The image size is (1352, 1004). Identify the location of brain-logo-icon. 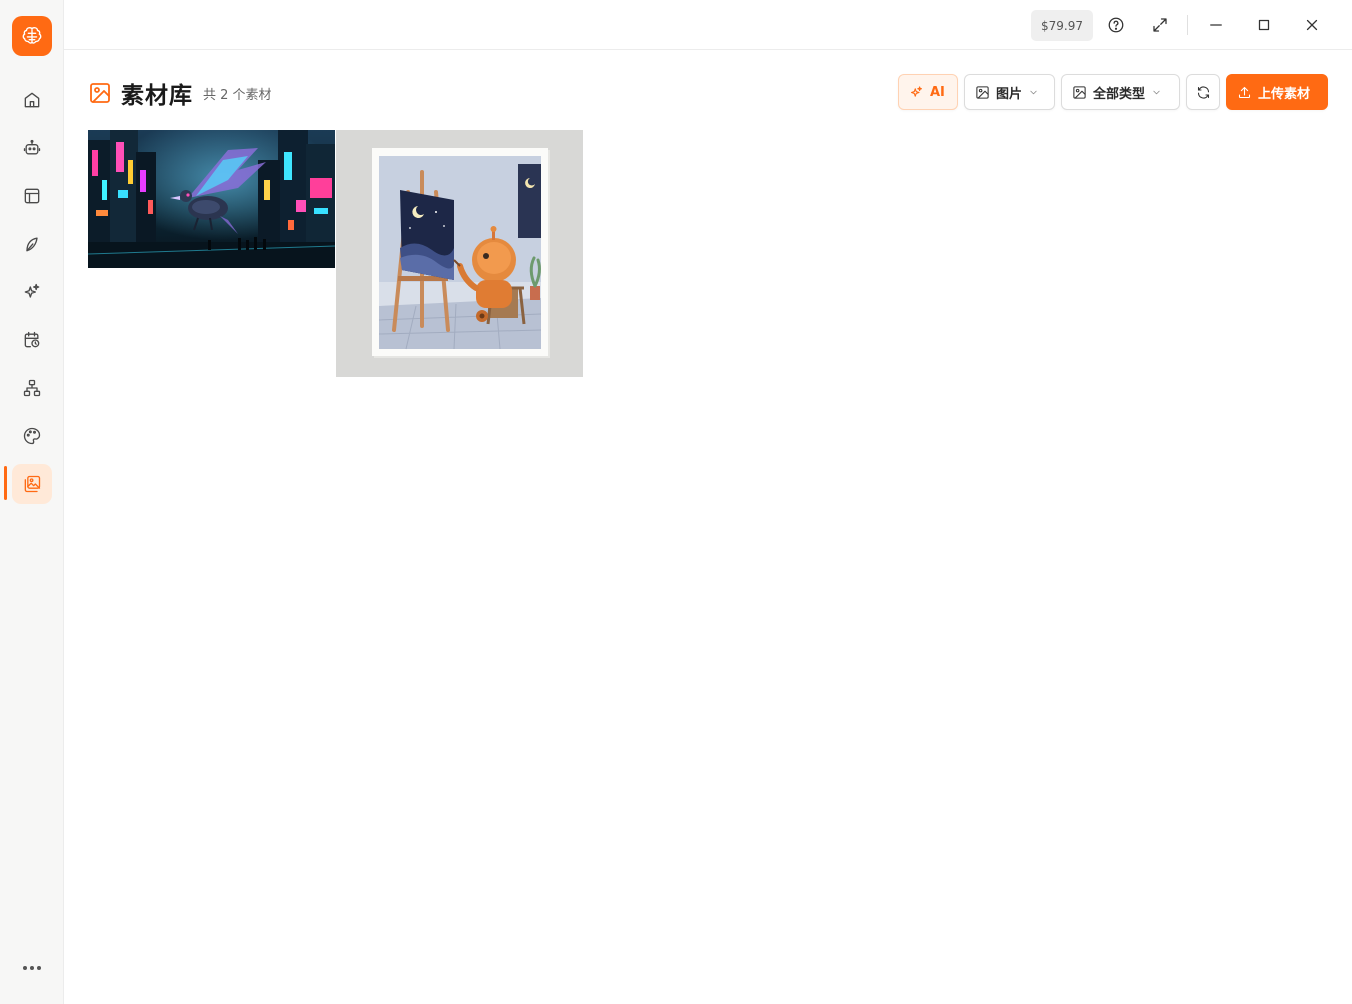
(32, 35).